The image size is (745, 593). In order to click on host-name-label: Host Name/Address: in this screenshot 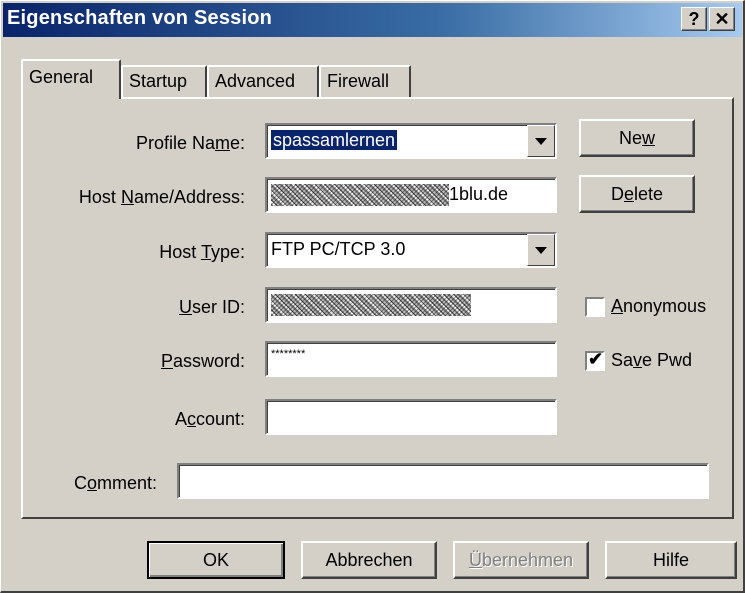, I will do `click(161, 197)`.